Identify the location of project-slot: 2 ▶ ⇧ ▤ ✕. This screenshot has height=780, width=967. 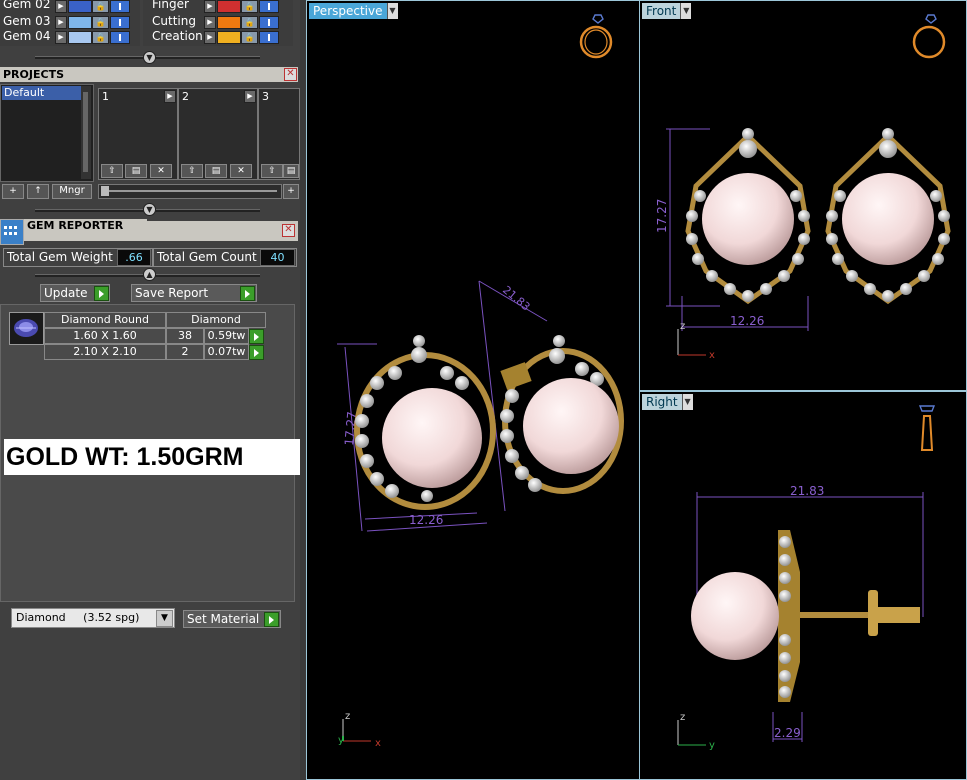
(218, 134).